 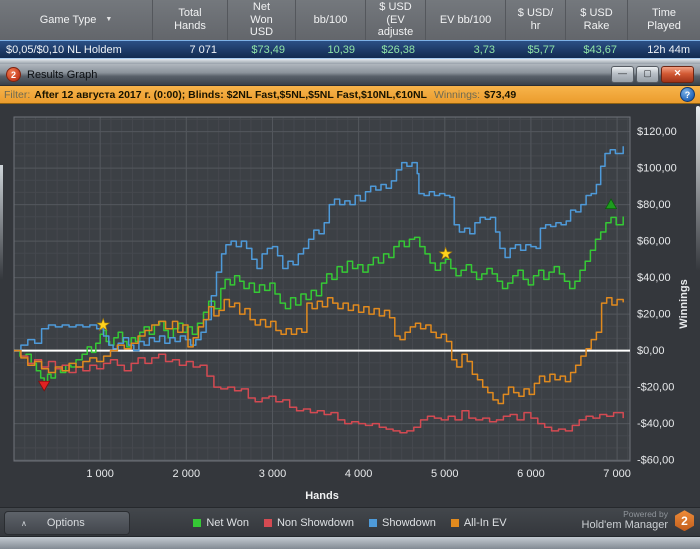 What do you see at coordinates (657, 132) in the screenshot?
I see `svg-text: $120,00` at bounding box center [657, 132].